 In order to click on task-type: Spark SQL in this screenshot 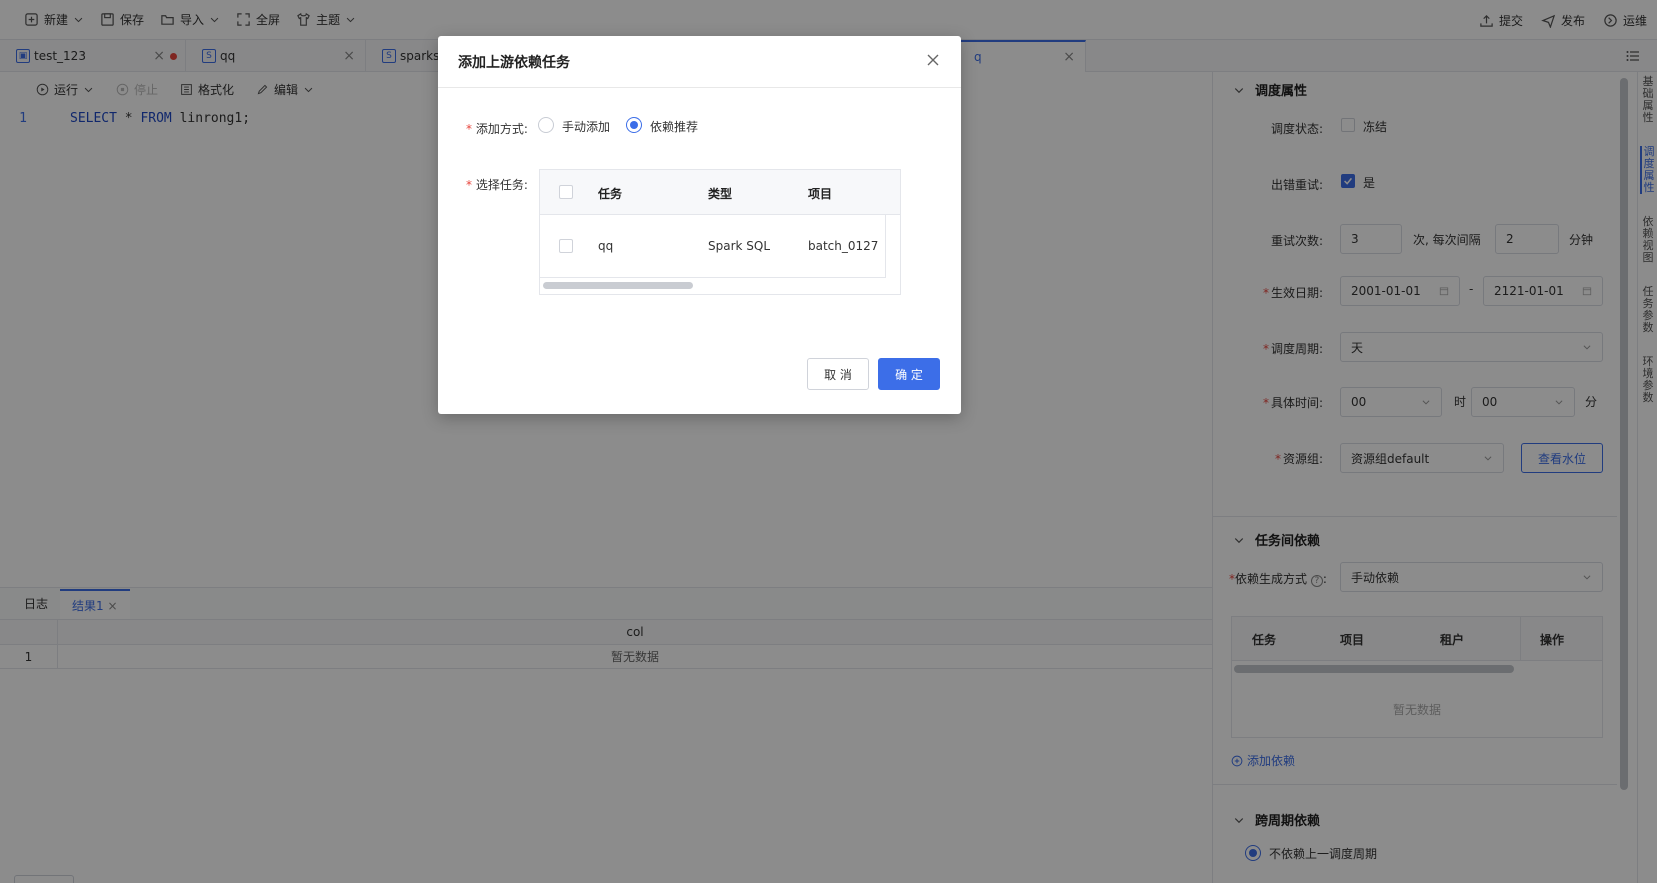, I will do `click(739, 246)`.